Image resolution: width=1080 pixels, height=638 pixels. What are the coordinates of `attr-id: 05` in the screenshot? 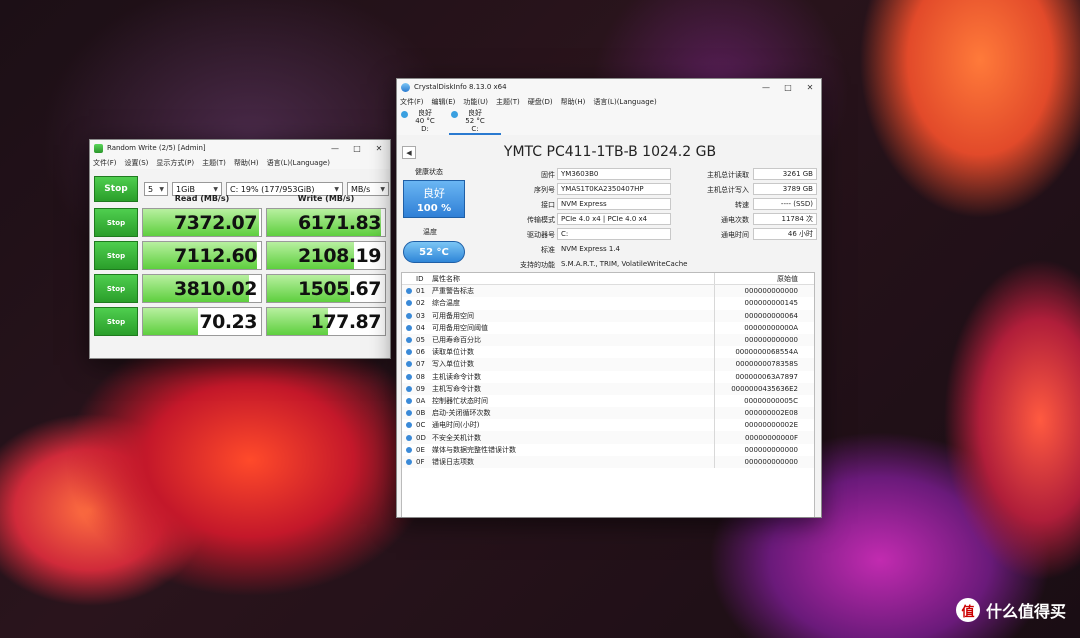 It's located at (420, 340).